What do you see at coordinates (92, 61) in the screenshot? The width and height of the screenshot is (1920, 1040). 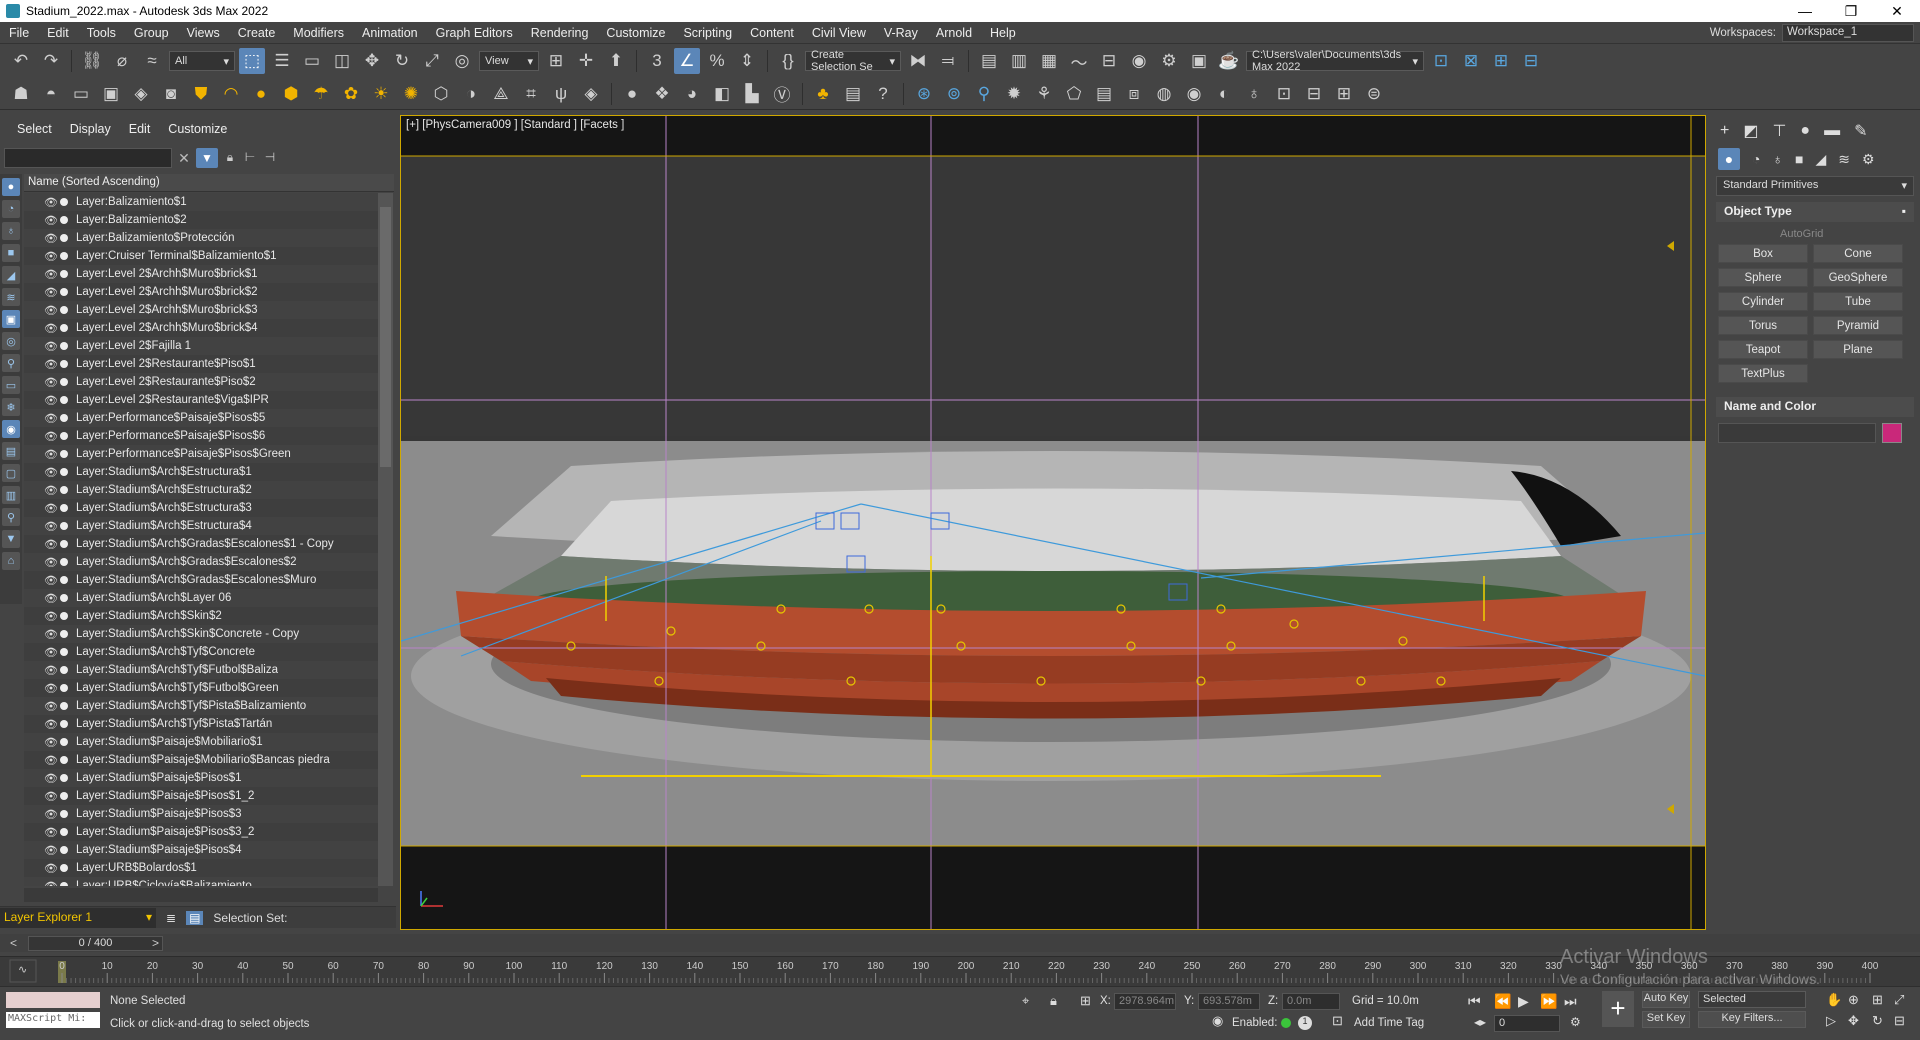 I see `link-icon: ⛓` at bounding box center [92, 61].